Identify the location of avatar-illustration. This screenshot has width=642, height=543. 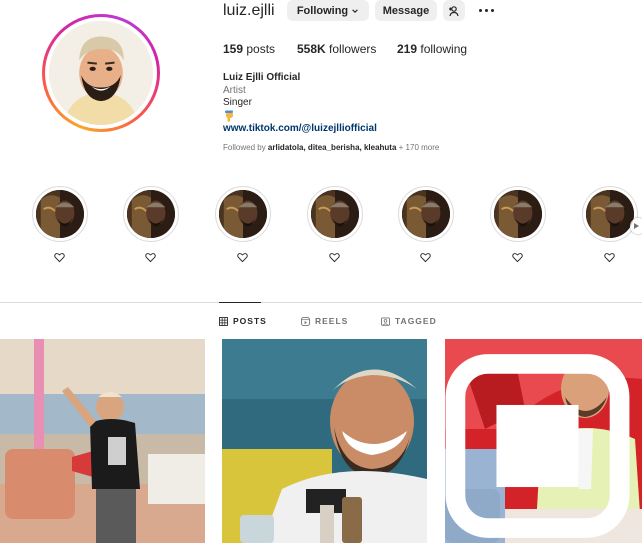
(101, 73).